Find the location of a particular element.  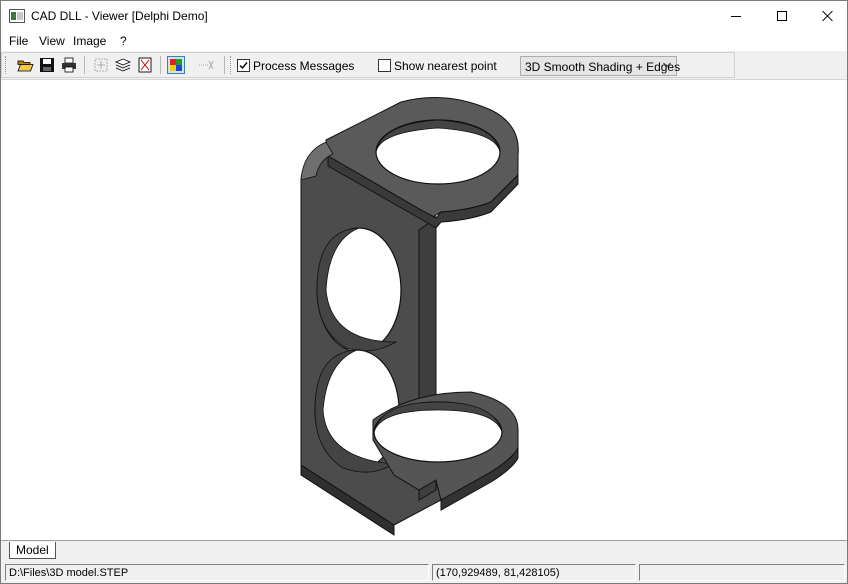

minimize-icon is located at coordinates (736, 16).